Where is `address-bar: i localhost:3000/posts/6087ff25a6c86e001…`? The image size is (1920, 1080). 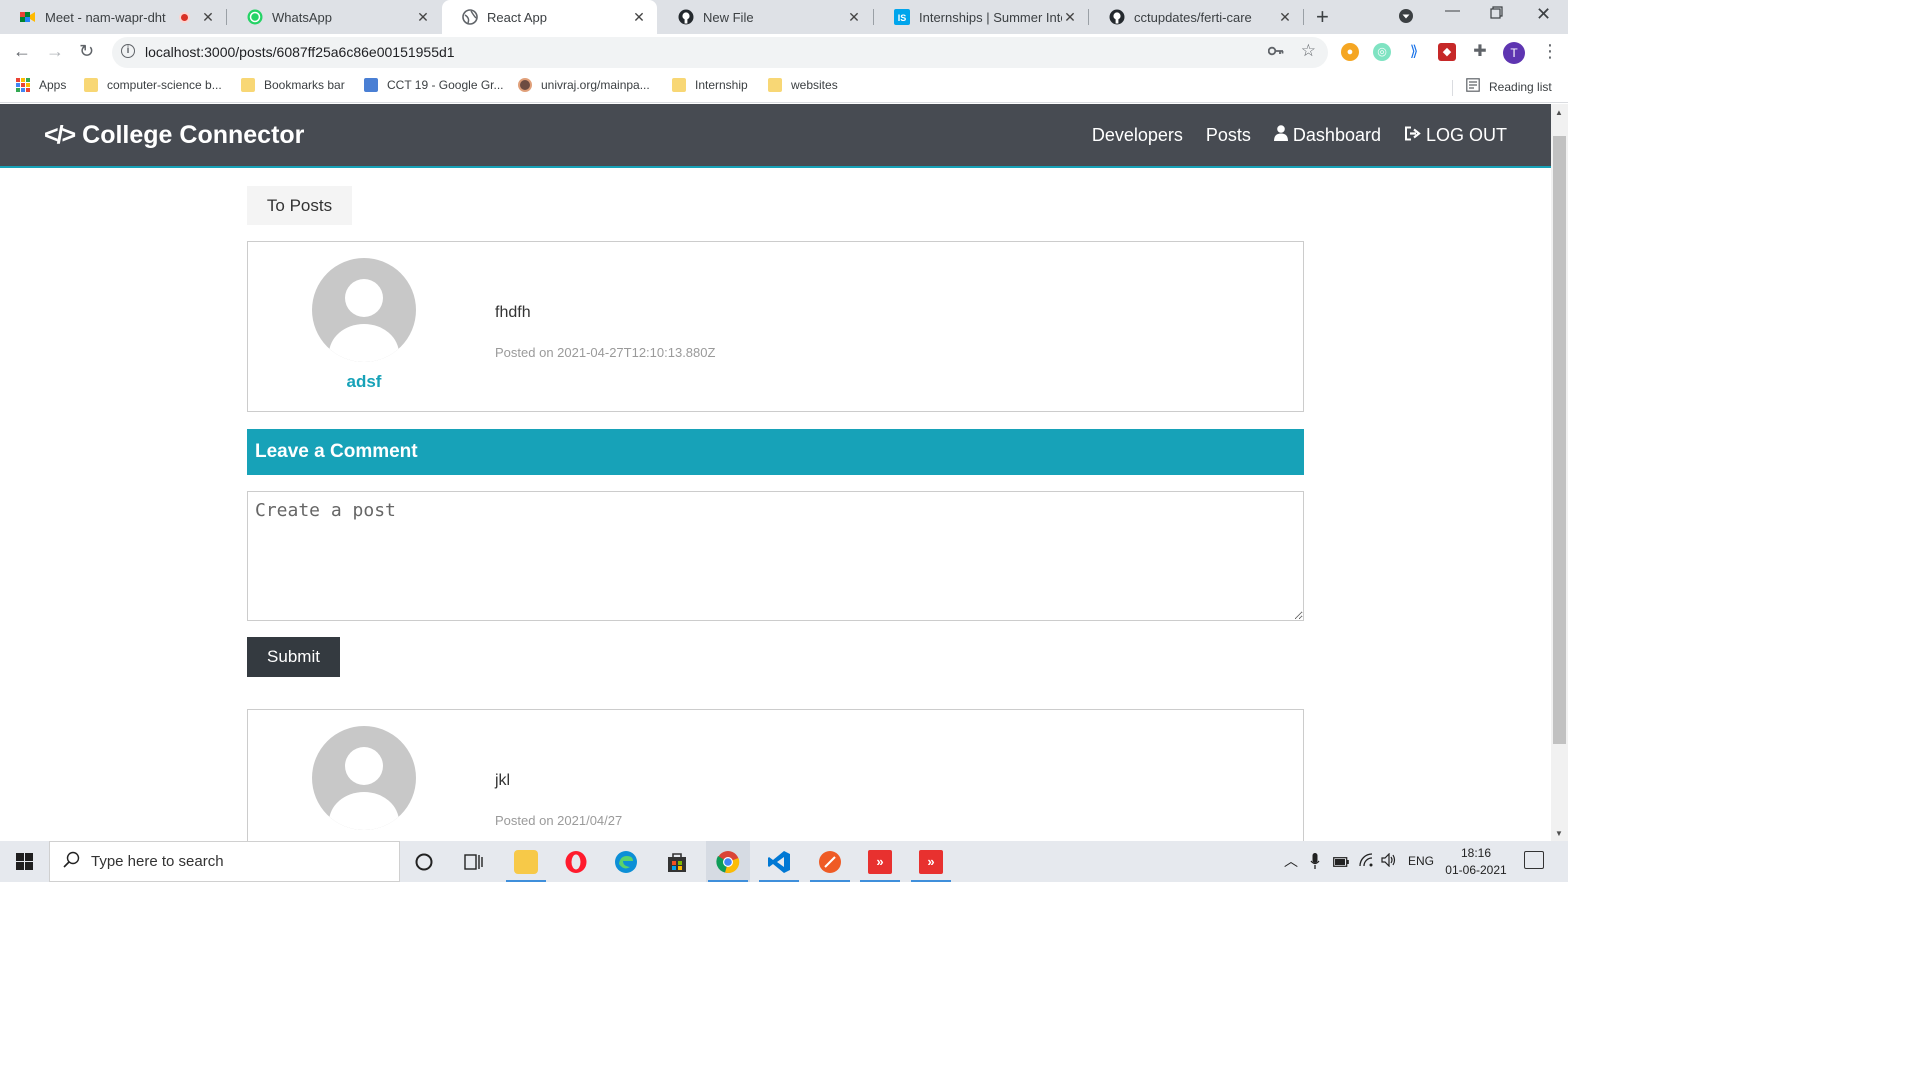
address-bar: i localhost:3000/posts/6087ff25a6c86e001… is located at coordinates (720, 52).